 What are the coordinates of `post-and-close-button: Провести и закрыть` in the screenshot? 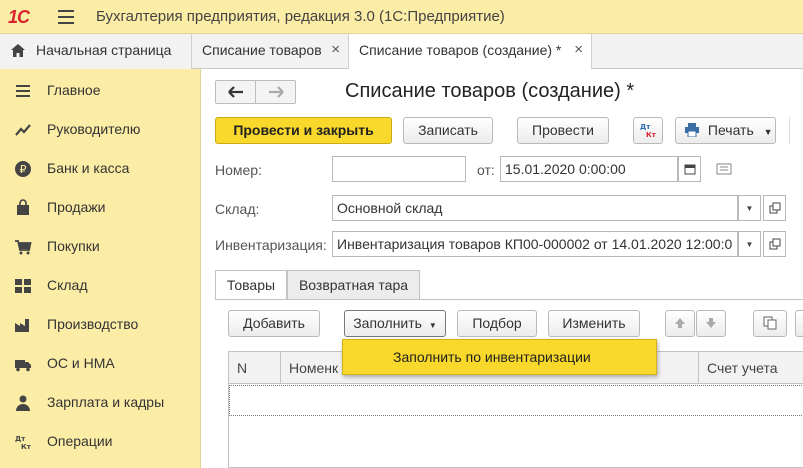 It's located at (303, 130).